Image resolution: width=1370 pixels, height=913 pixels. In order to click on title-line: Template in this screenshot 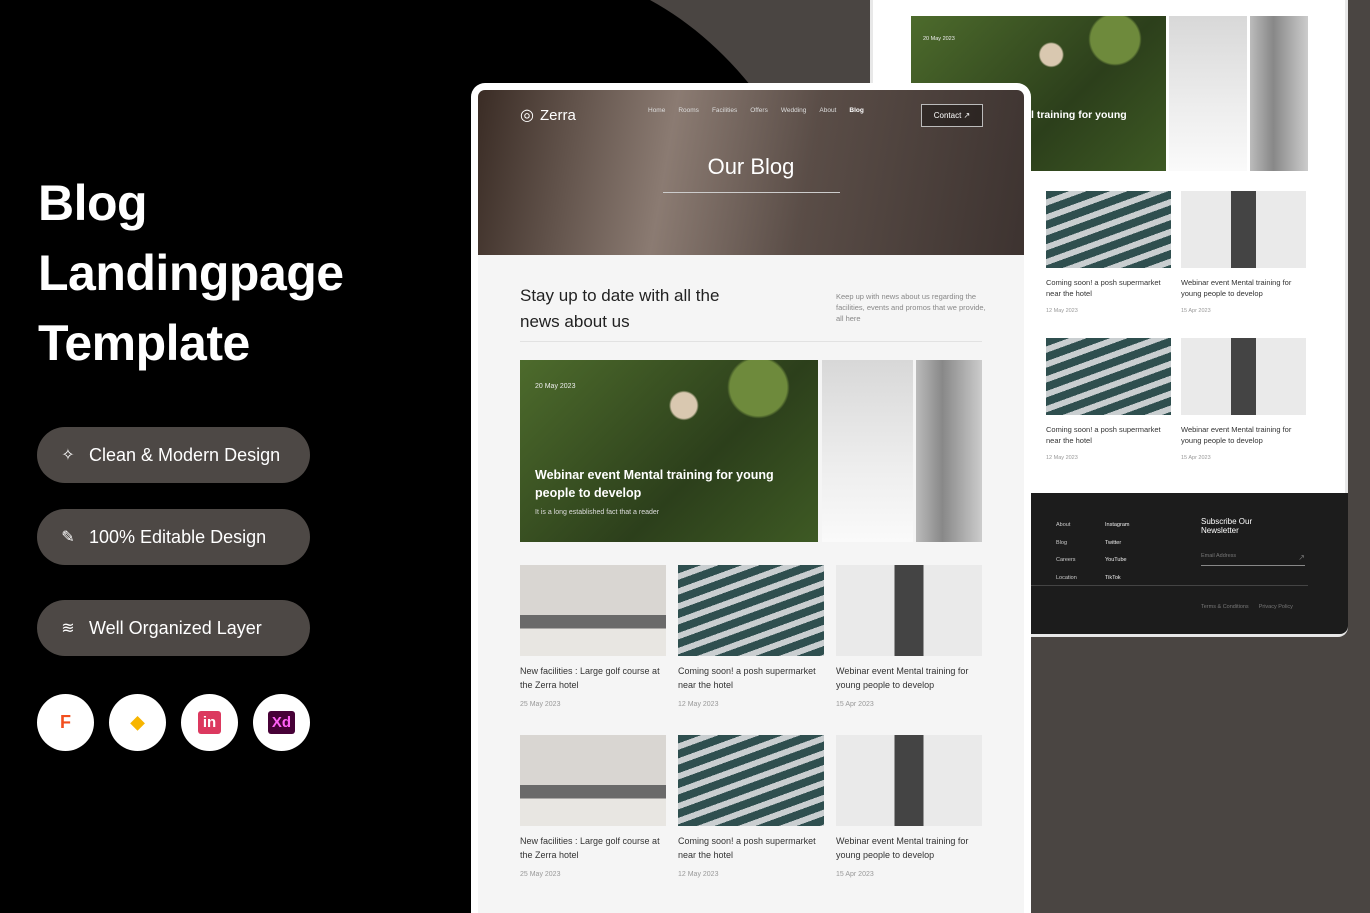, I will do `click(144, 343)`.